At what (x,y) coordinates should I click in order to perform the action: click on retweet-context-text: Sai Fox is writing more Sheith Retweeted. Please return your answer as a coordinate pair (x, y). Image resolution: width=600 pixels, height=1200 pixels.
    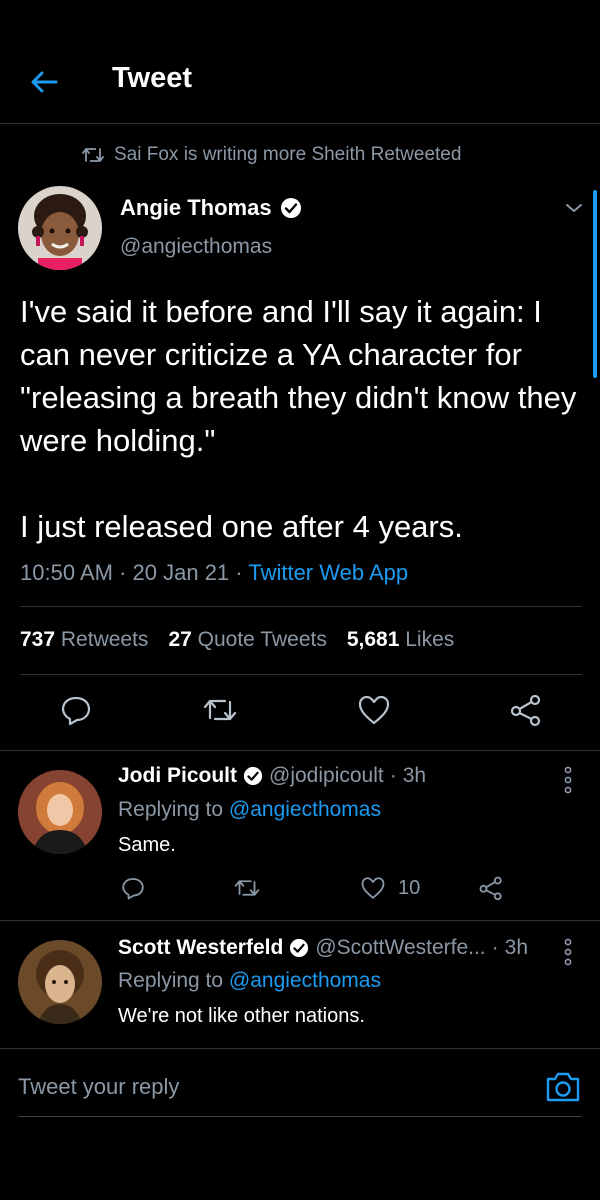
    Looking at the image, I should click on (288, 154).